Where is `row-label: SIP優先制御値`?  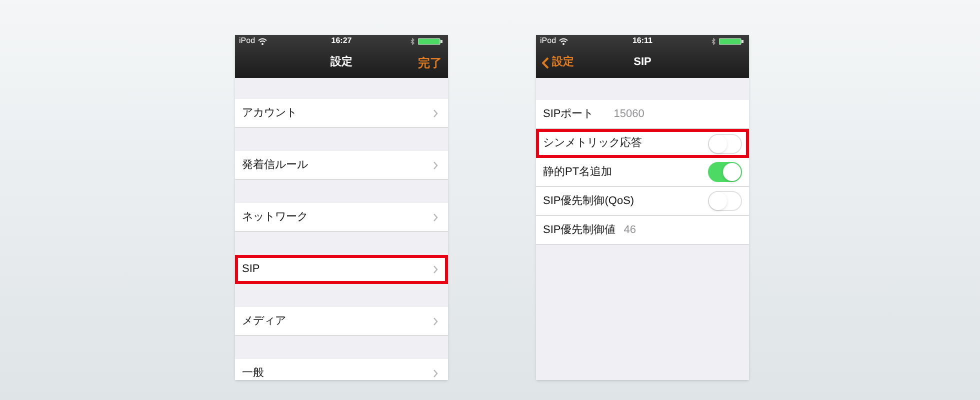
row-label: SIP優先制御値 is located at coordinates (579, 230).